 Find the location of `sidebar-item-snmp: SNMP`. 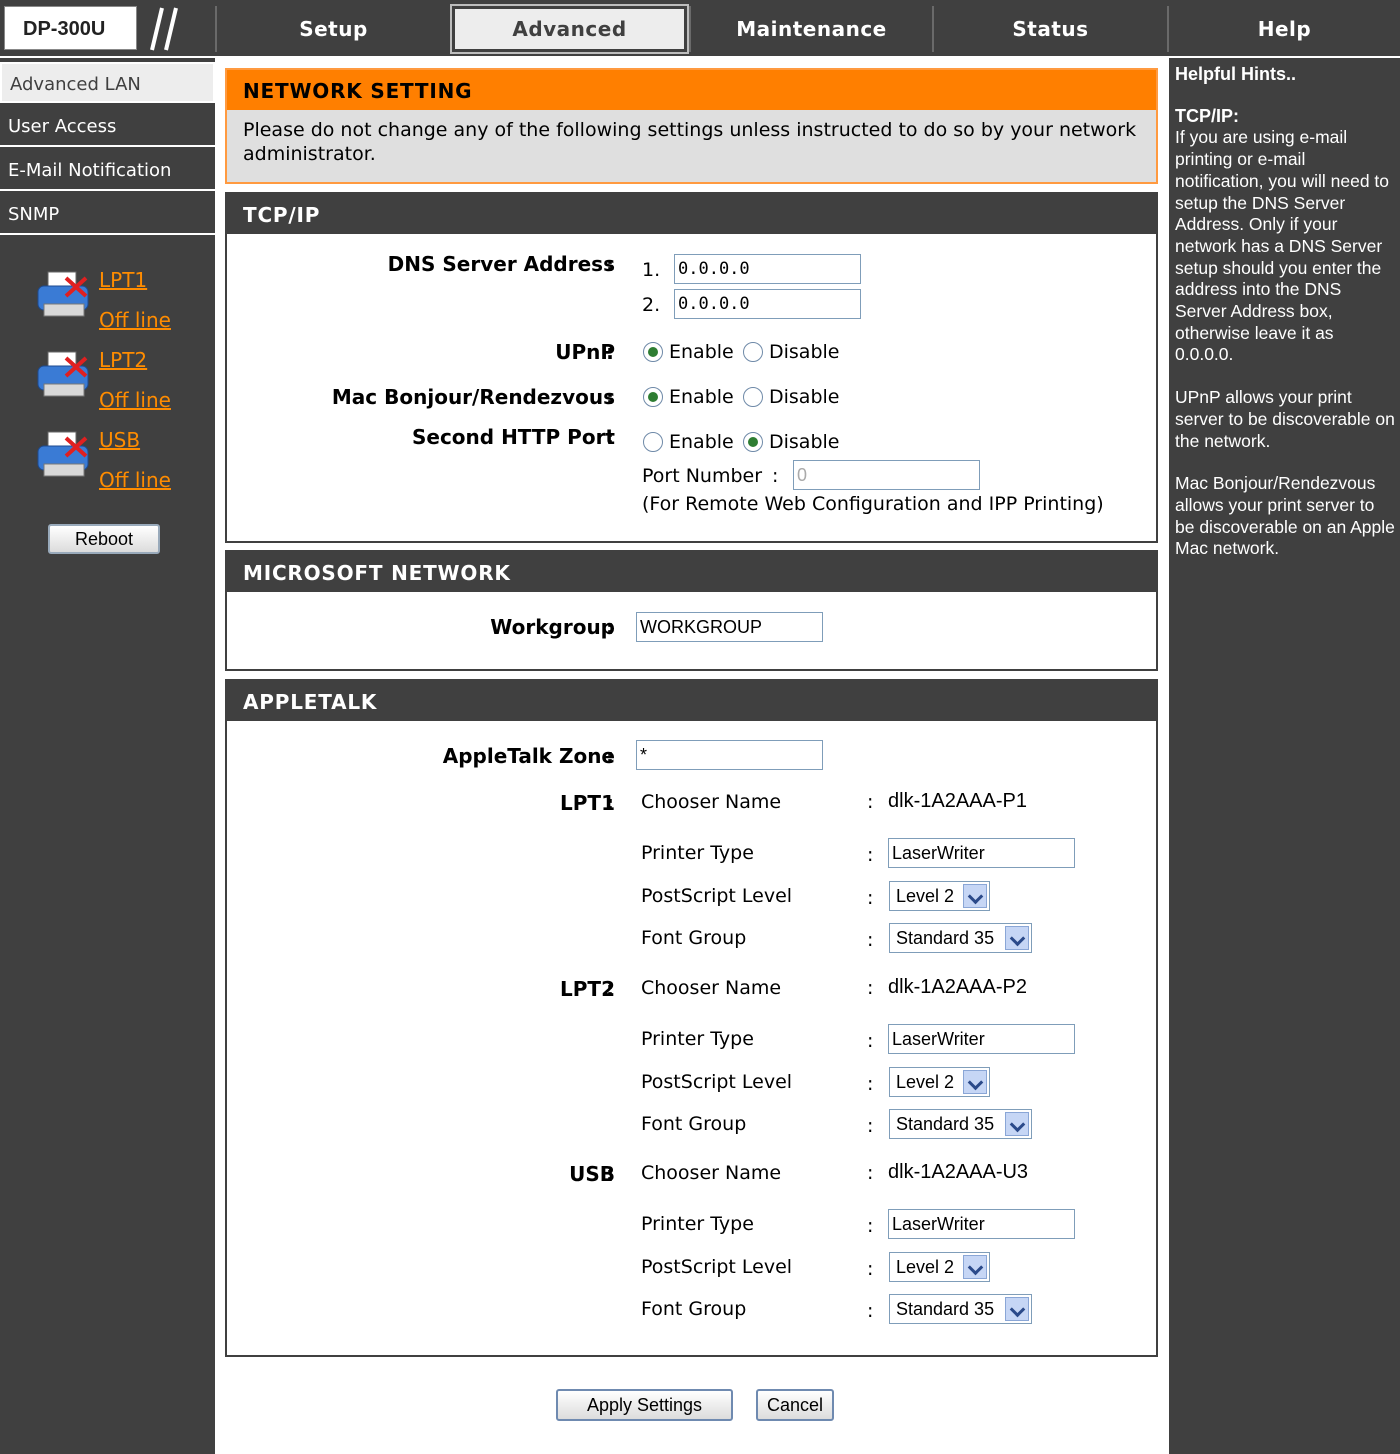

sidebar-item-snmp: SNMP is located at coordinates (107, 214).